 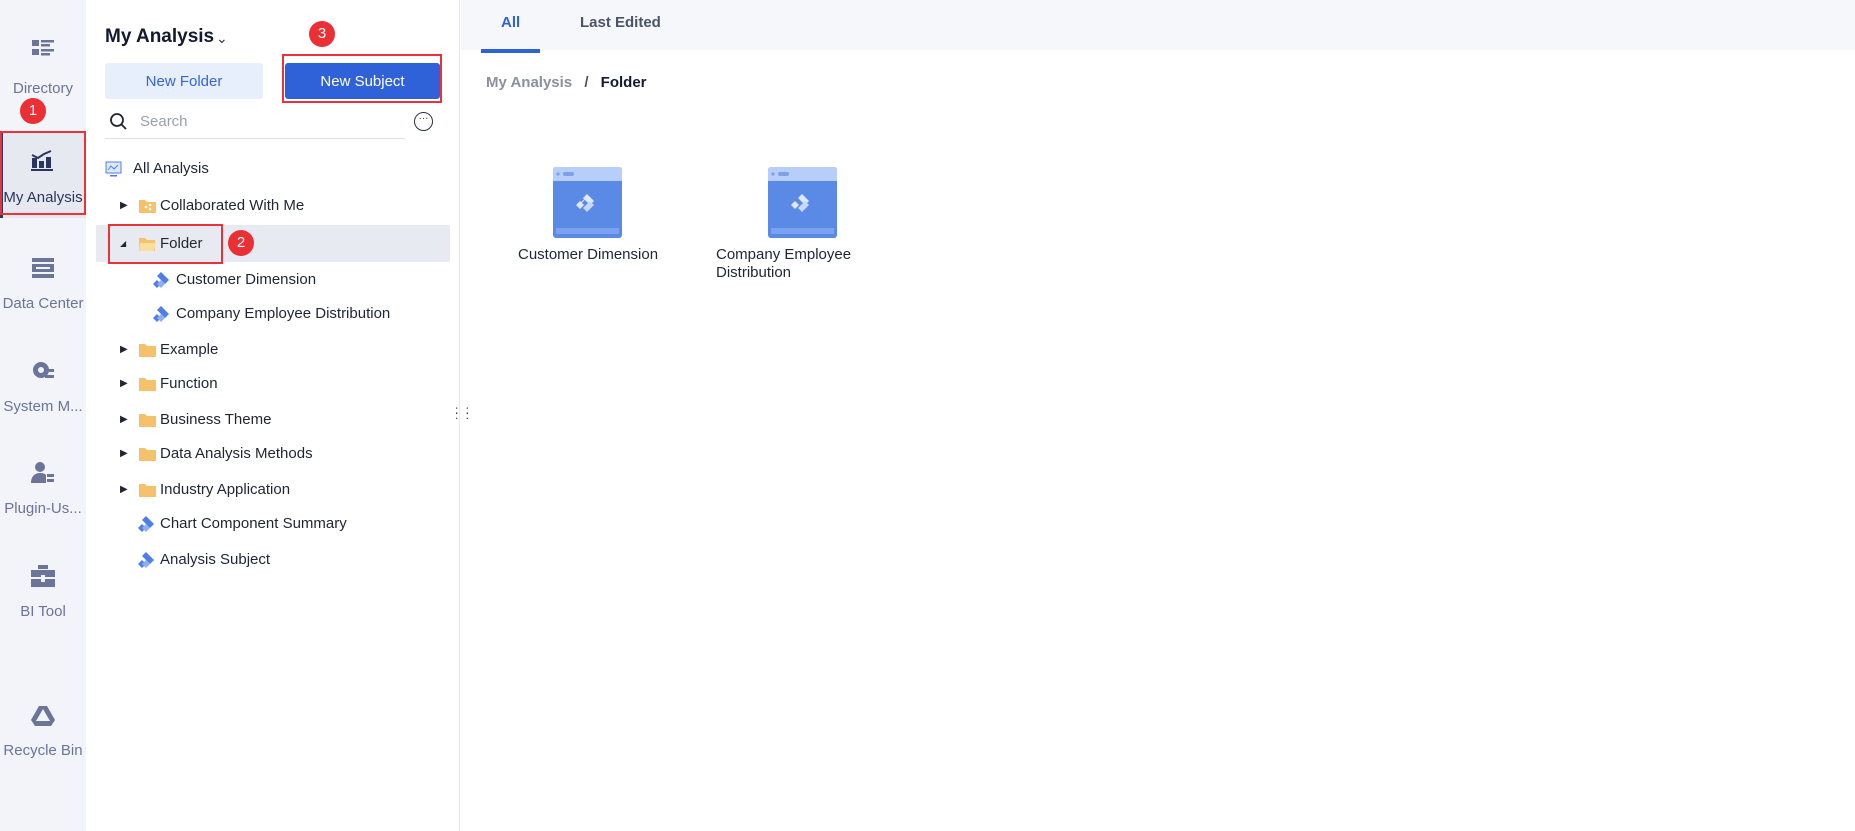 What do you see at coordinates (118, 121) in the screenshot?
I see `search-icon` at bounding box center [118, 121].